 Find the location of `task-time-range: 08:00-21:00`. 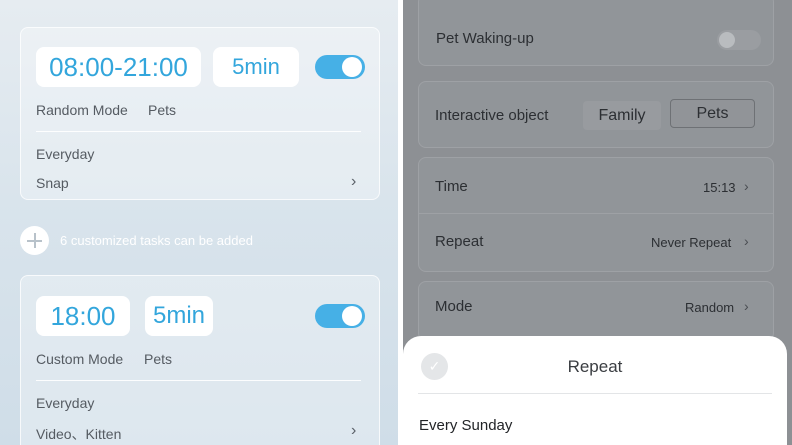

task-time-range: 08:00-21:00 is located at coordinates (118, 67).